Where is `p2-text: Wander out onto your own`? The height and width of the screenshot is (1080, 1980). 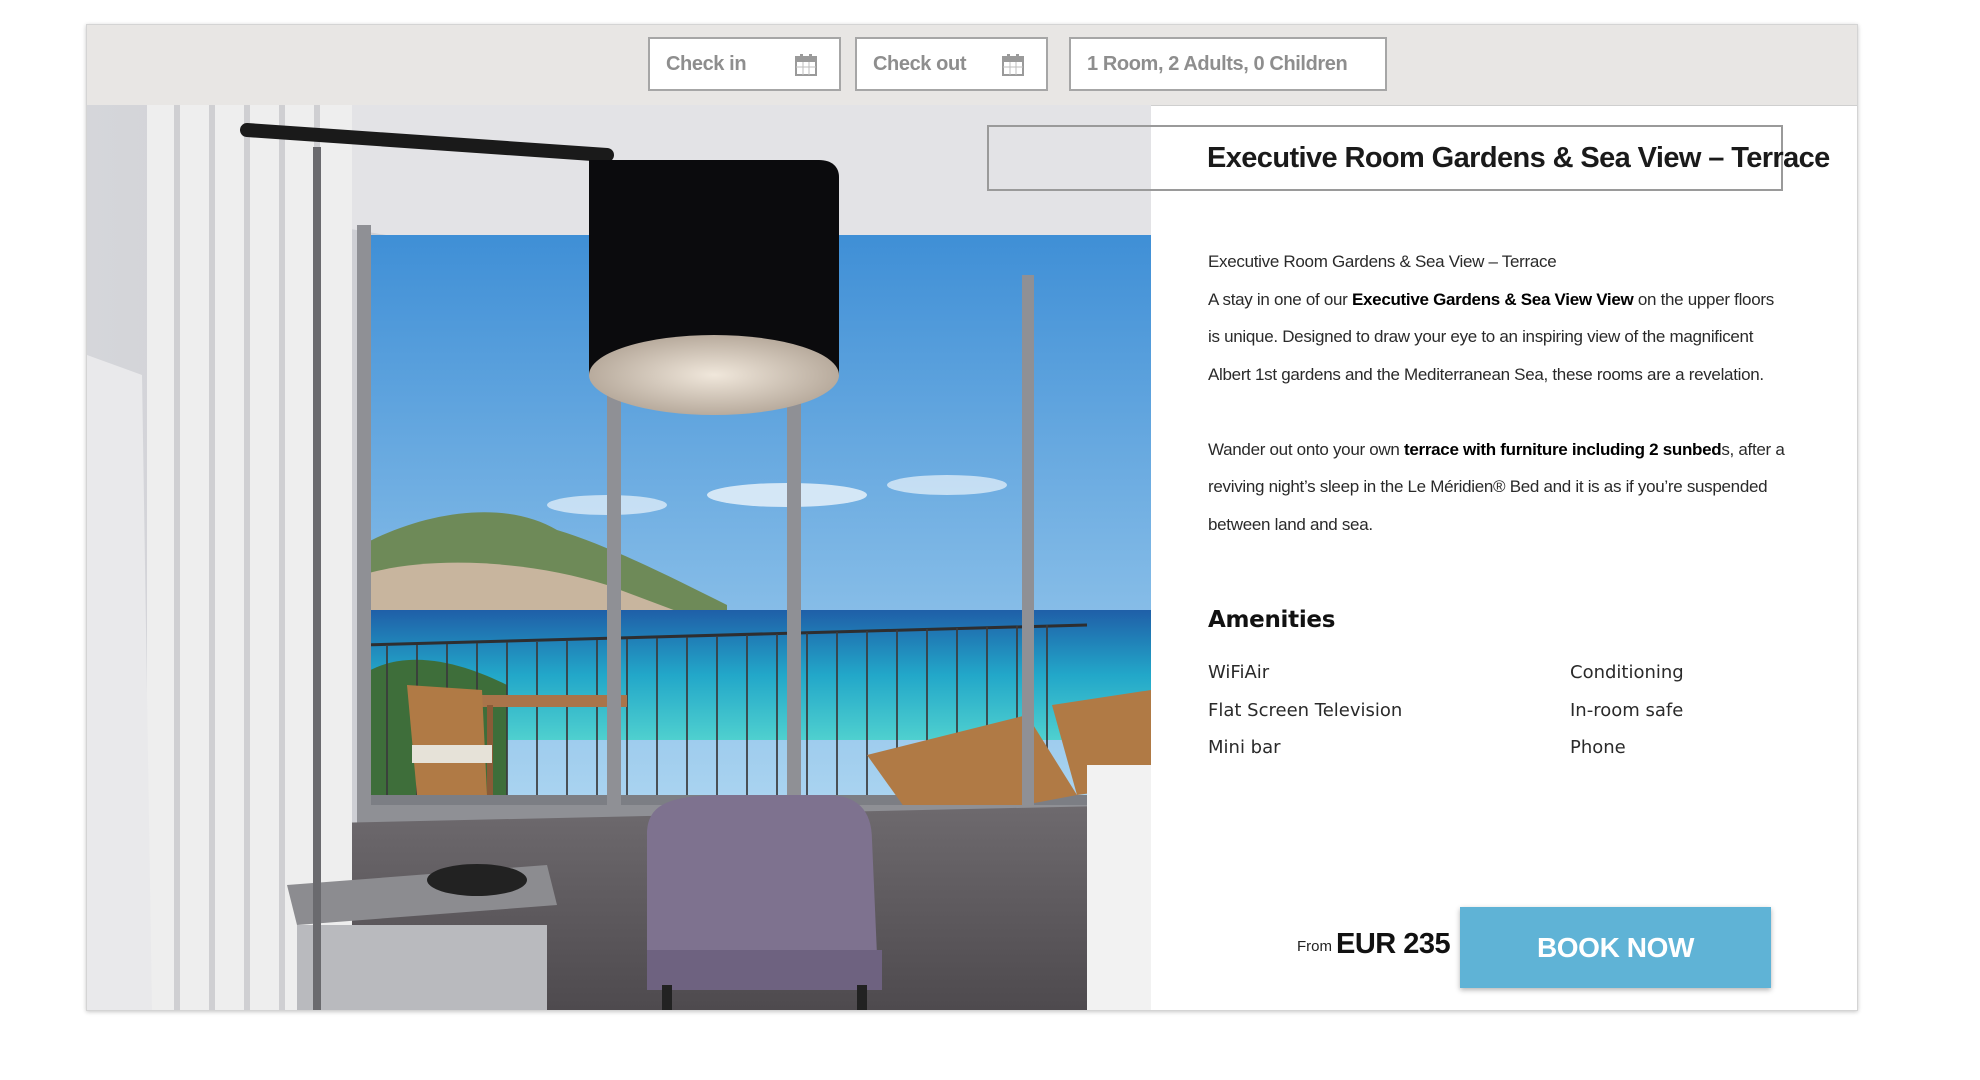
p2-text: Wander out onto your own is located at coordinates (1306, 449).